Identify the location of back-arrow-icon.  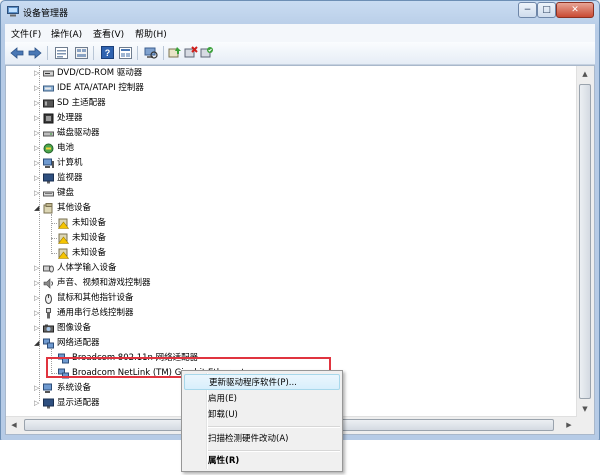
(17, 52).